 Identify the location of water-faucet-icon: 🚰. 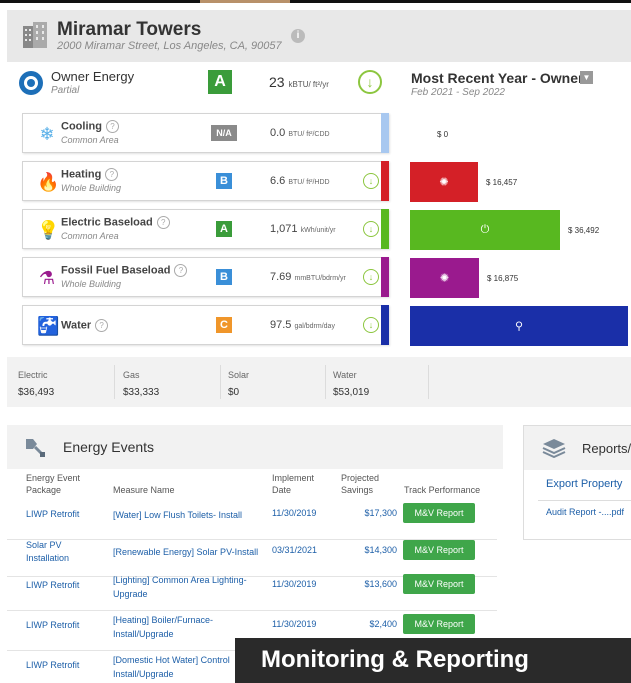
(48, 326).